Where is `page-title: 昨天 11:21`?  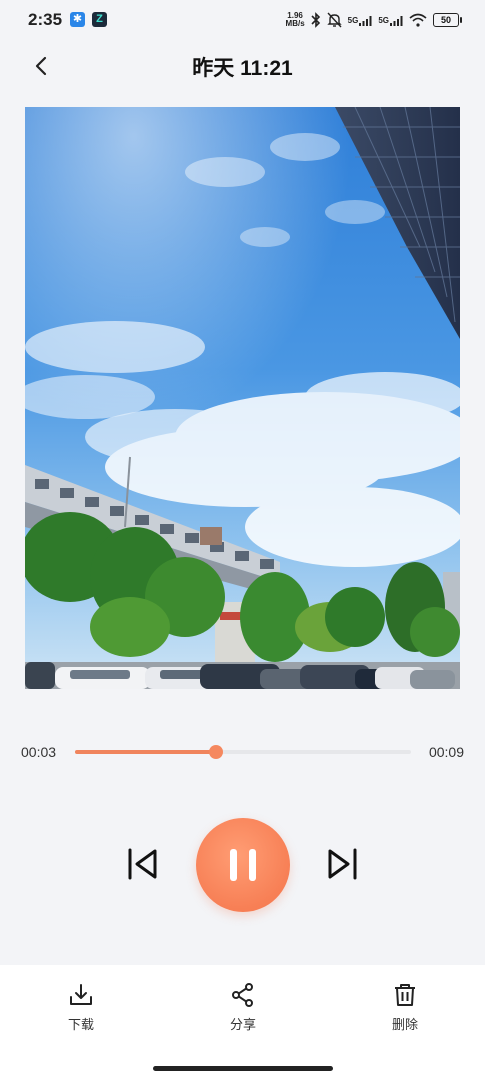 page-title: 昨天 11:21 is located at coordinates (242, 68).